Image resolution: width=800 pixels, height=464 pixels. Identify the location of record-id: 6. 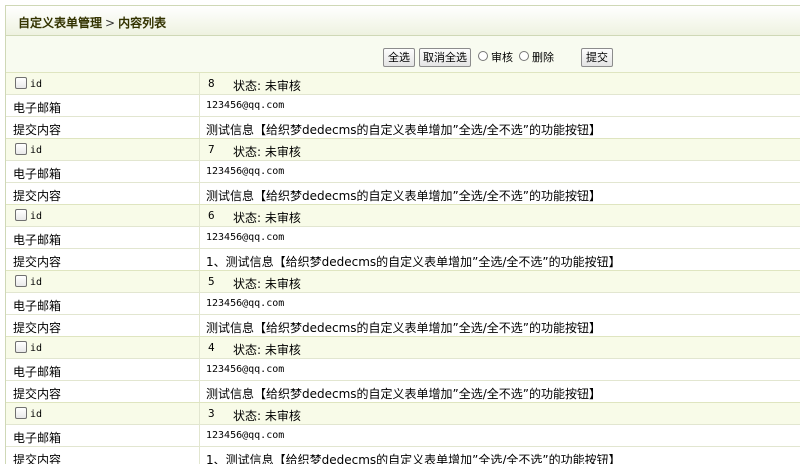
(211, 215).